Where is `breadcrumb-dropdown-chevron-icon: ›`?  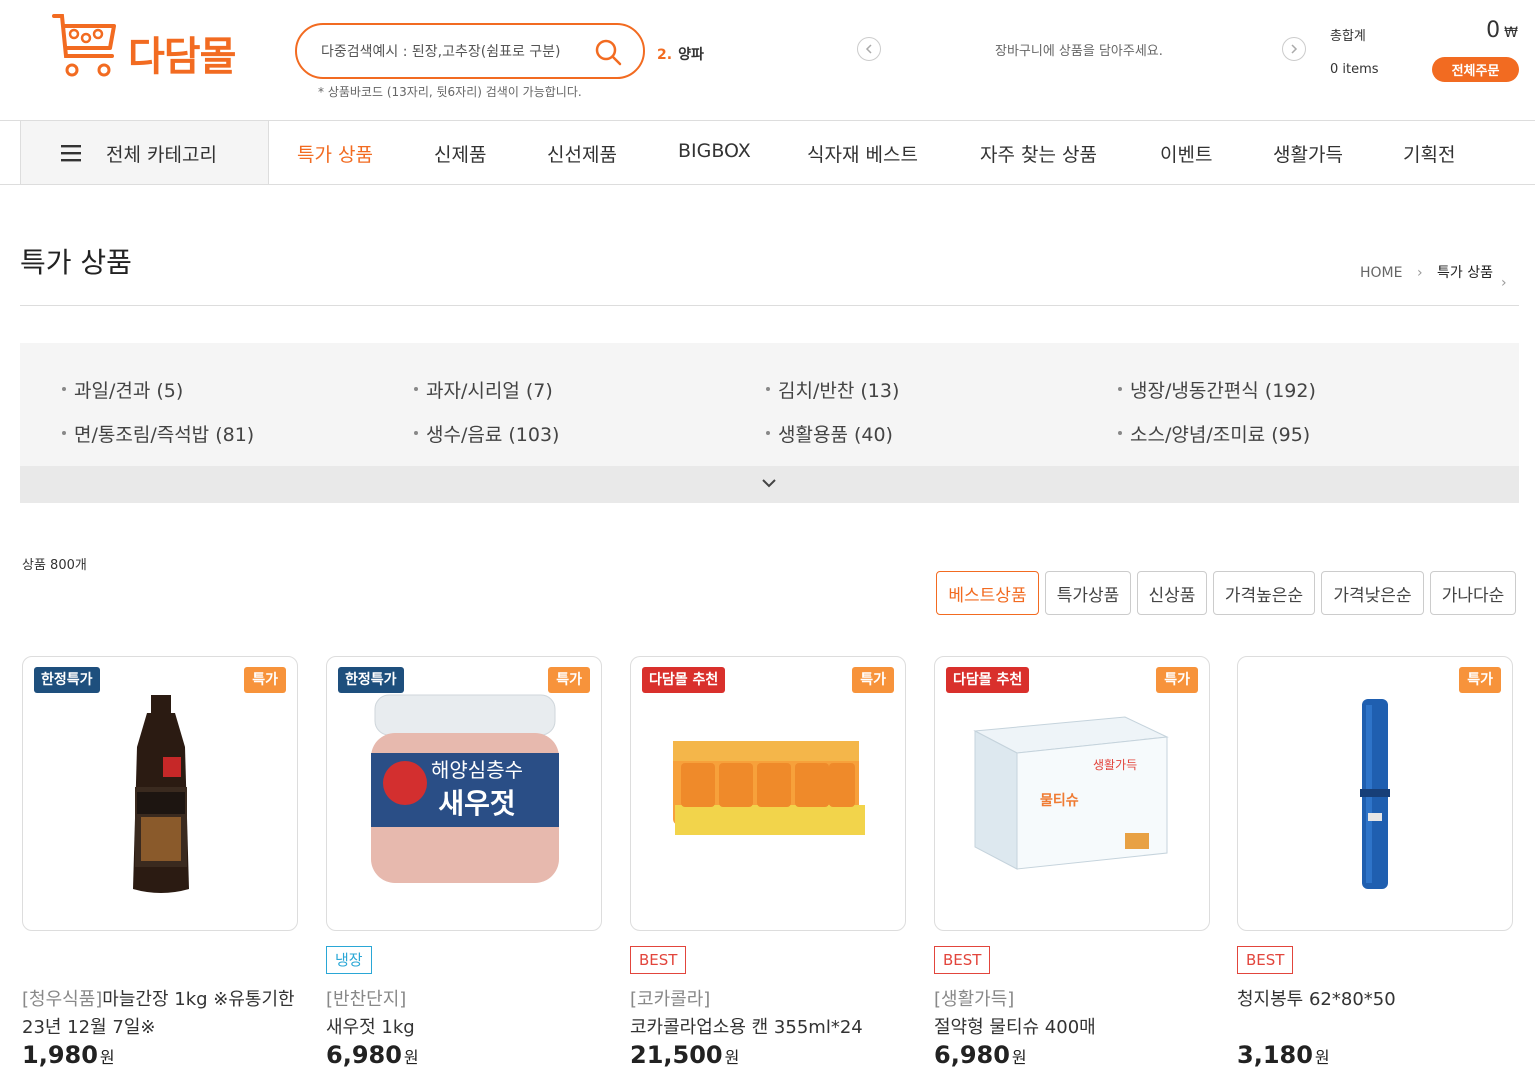
breadcrumb-dropdown-chevron-icon: › is located at coordinates (1504, 283).